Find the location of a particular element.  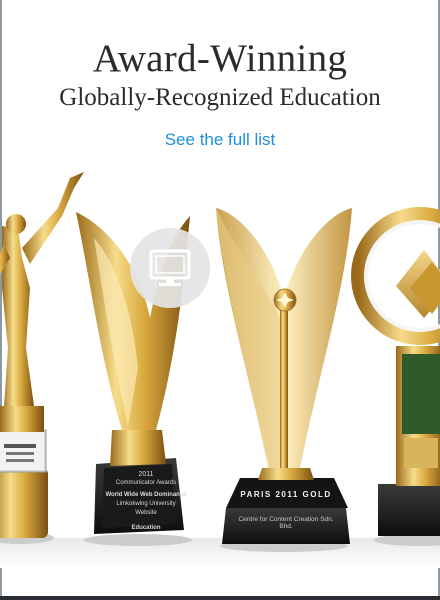

video-play-button is located at coordinates (170, 268).